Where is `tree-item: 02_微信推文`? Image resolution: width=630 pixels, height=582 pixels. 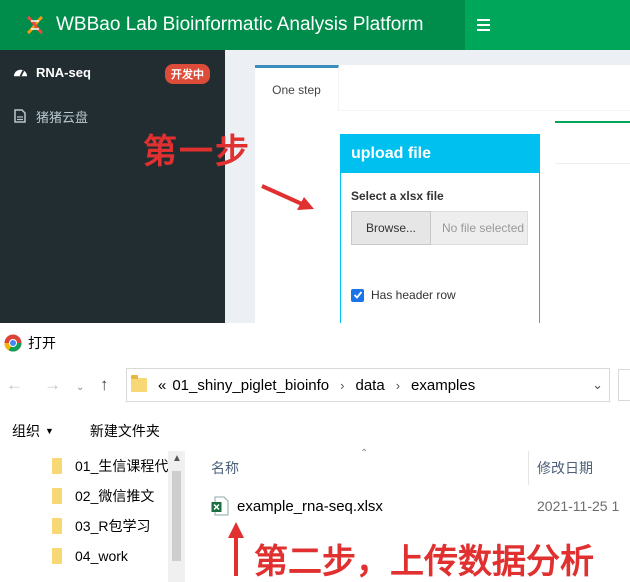 tree-item: 02_微信推文 is located at coordinates (111, 496).